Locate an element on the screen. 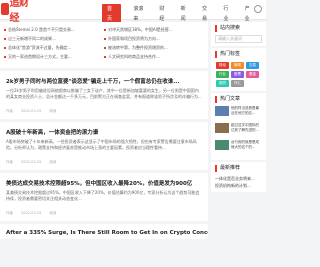 This screenshot has height=267, width=320. hot-articles-title: 热门文章 is located at coordinates (238, 99).